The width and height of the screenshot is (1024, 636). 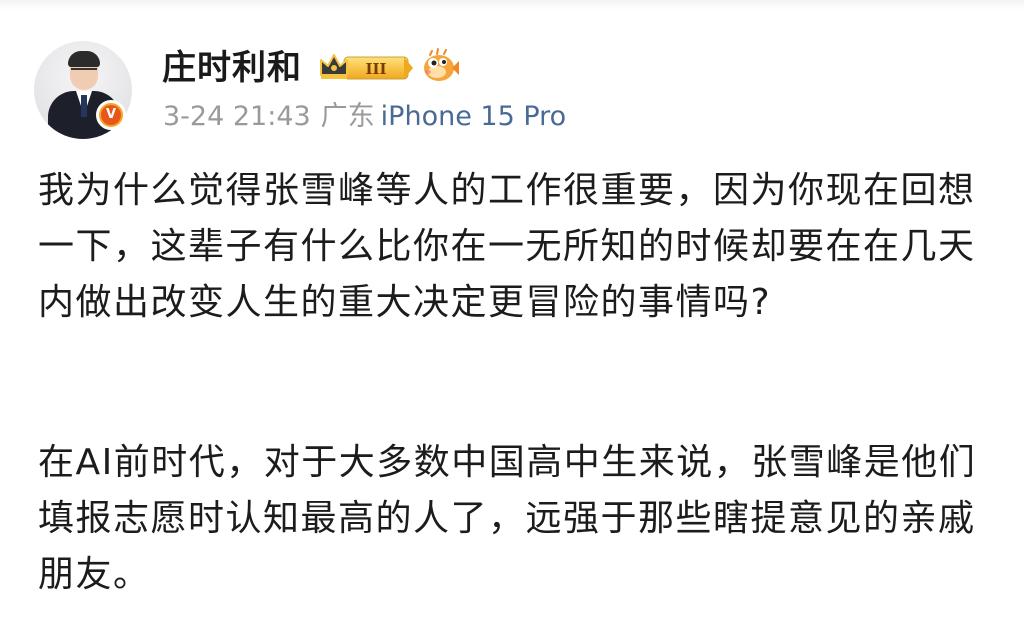 What do you see at coordinates (375, 69) in the screenshot?
I see `member-badge-level: III` at bounding box center [375, 69].